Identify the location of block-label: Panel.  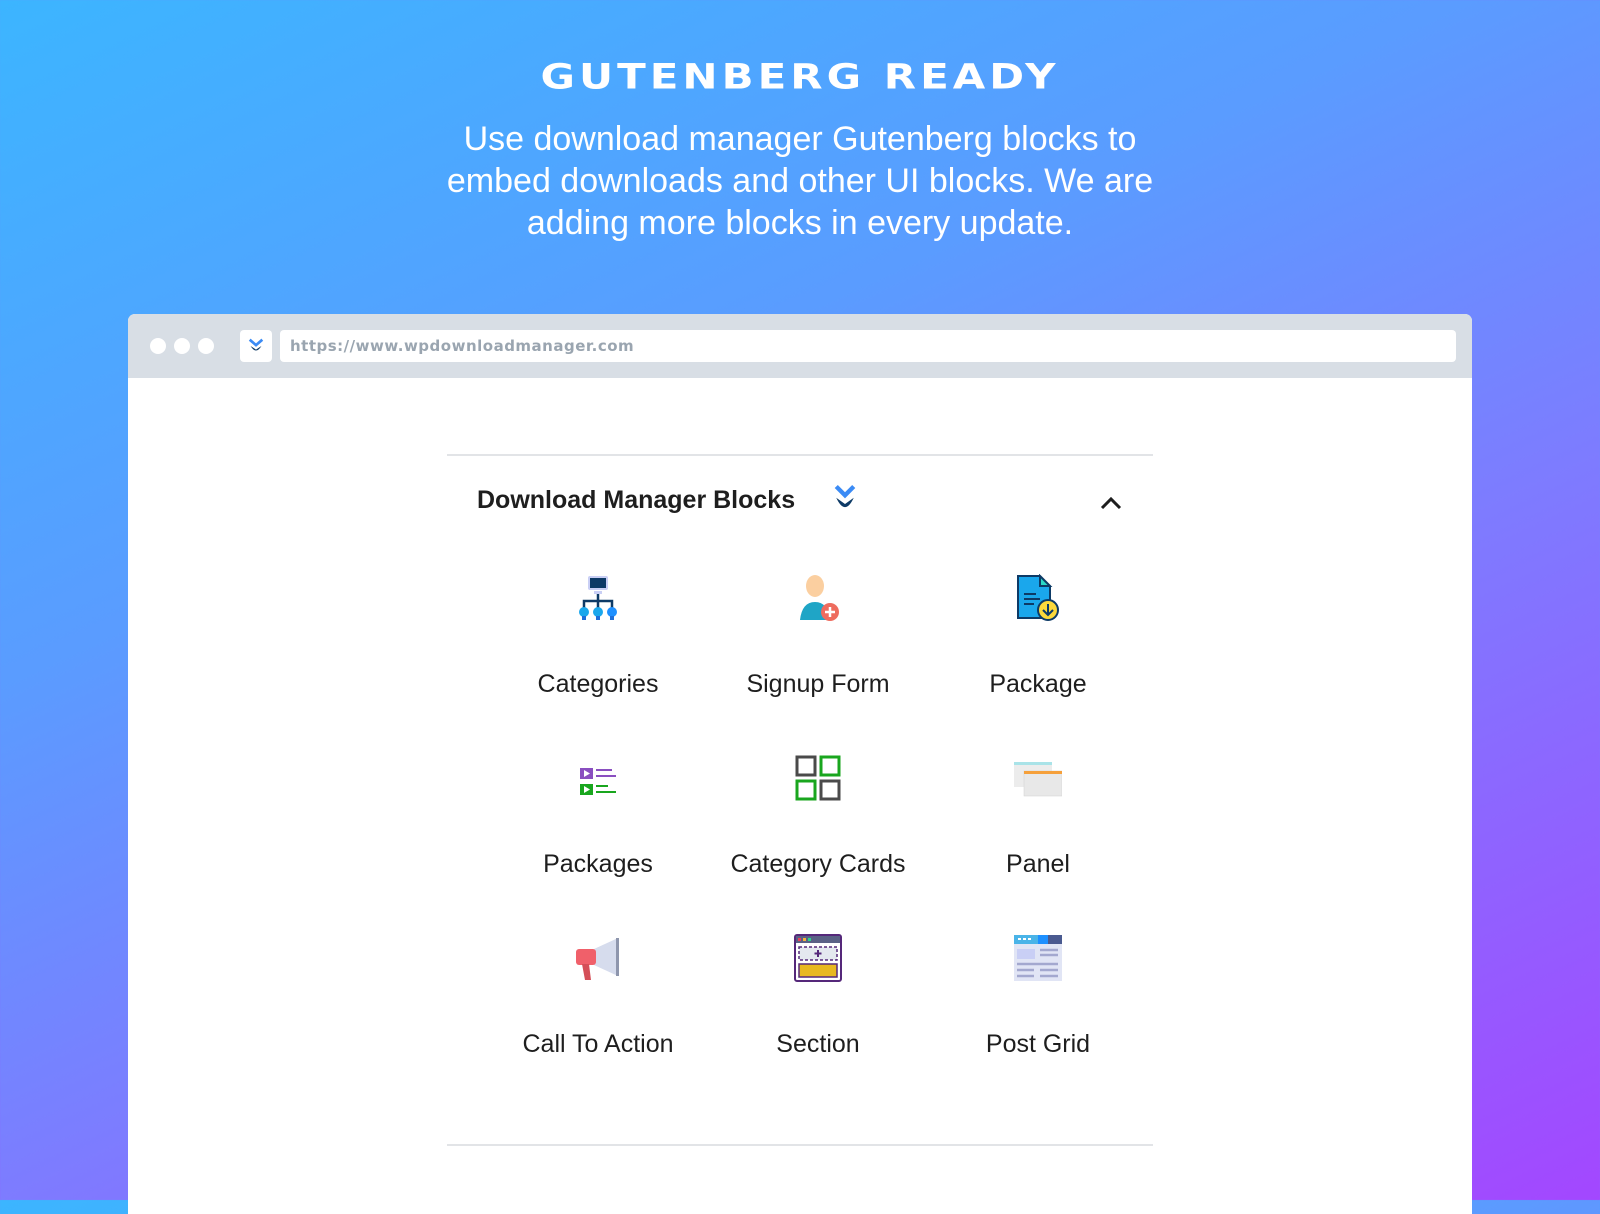
(1038, 864).